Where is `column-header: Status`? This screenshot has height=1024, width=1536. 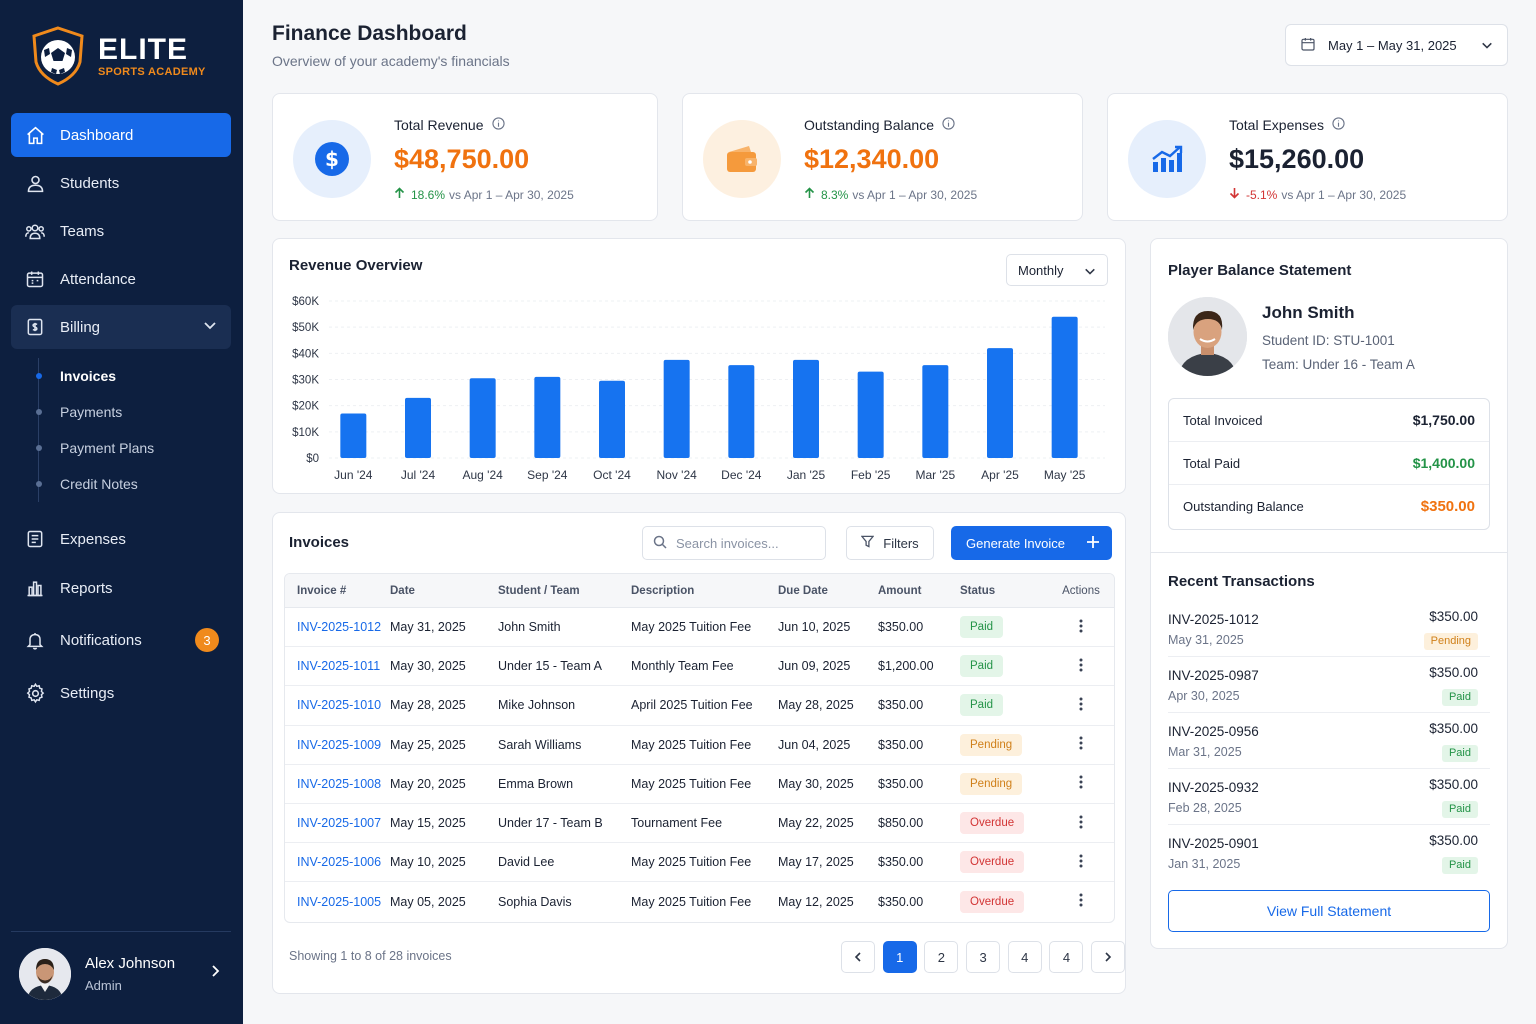 column-header: Status is located at coordinates (1005, 591).